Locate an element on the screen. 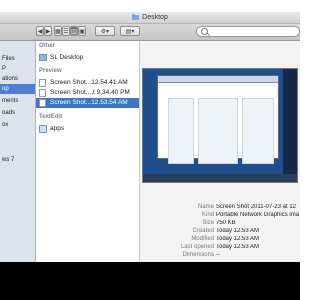 Image resolution: width=320 pixels, height=300 pixels. list-item-selected: Screen Shot...12.53.54 AM is located at coordinates (87, 103).